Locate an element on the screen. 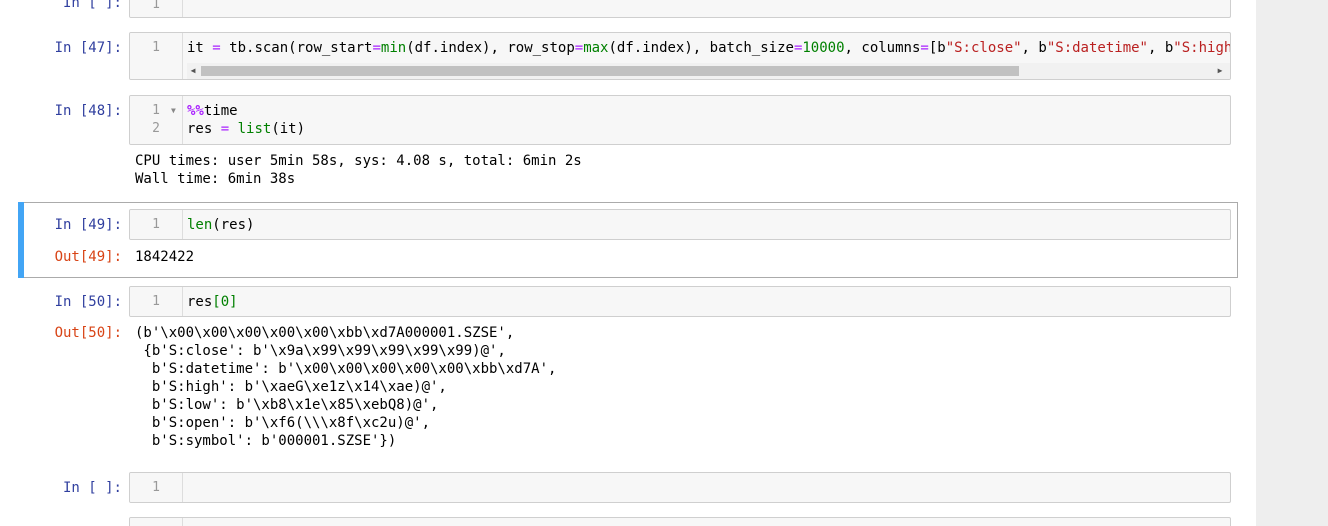  code-token: (it) is located at coordinates (288, 129).